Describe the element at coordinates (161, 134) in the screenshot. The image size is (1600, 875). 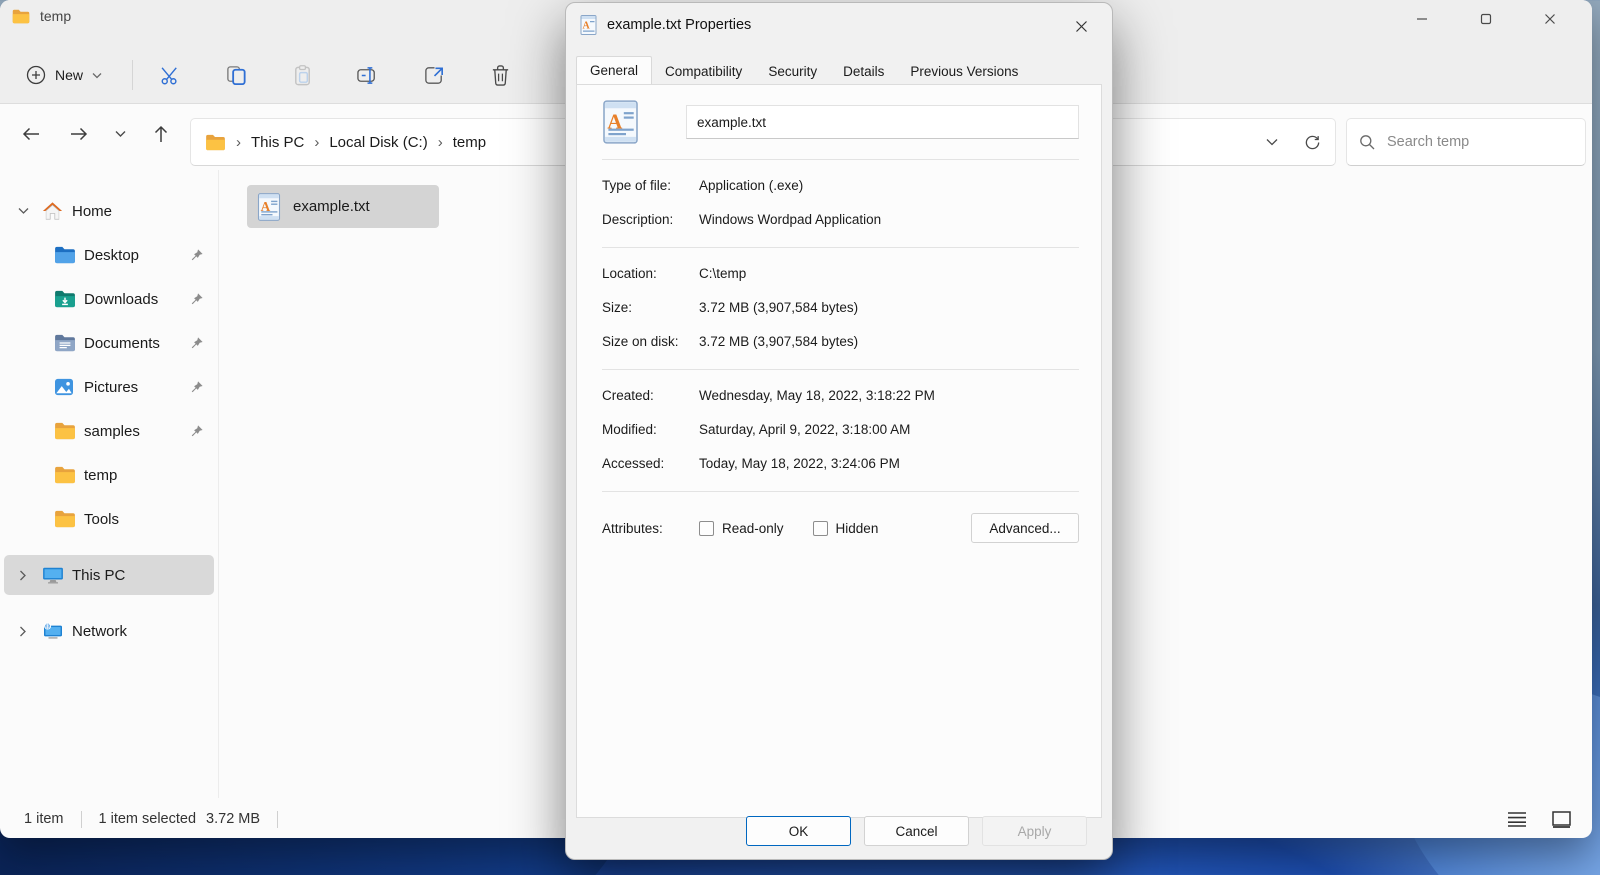
I see `up-button` at that location.